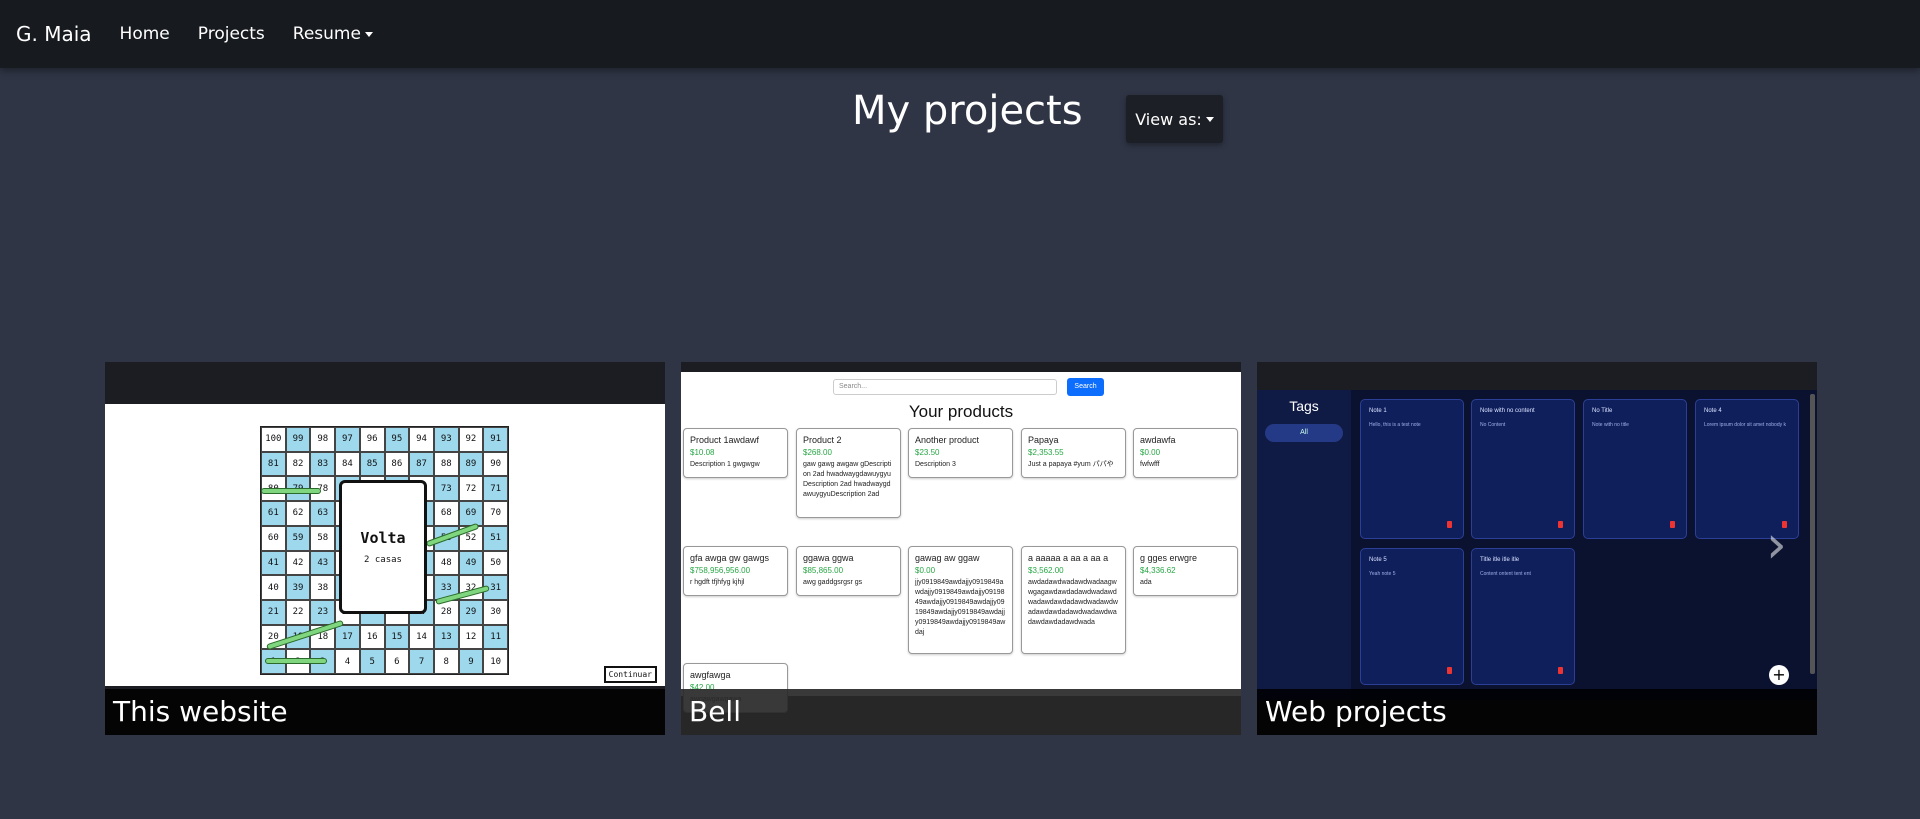 This screenshot has height=819, width=1920. Describe the element at coordinates (323, 513) in the screenshot. I see `board-cell: 63` at that location.